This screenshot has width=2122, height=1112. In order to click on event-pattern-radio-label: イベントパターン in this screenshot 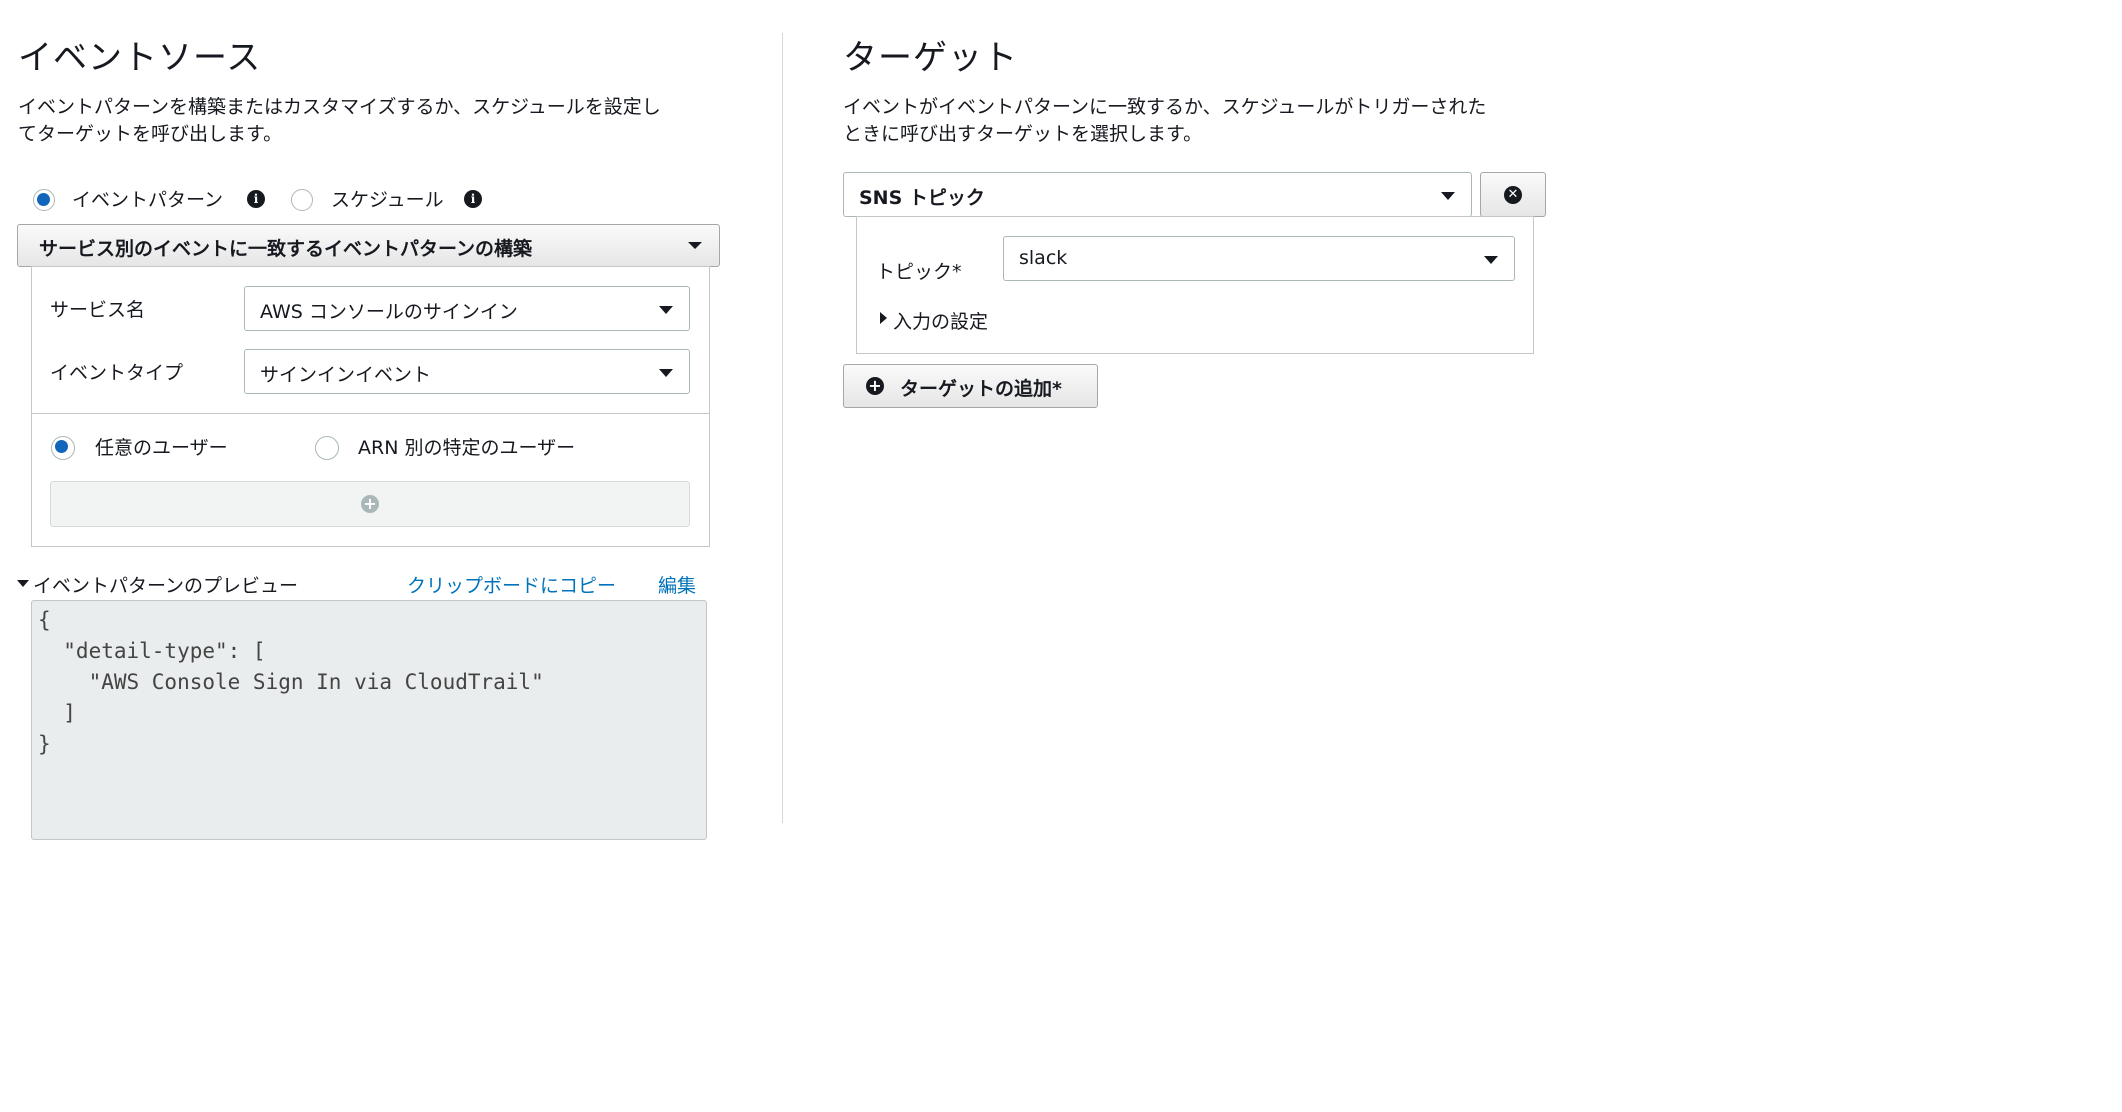, I will do `click(147, 198)`.